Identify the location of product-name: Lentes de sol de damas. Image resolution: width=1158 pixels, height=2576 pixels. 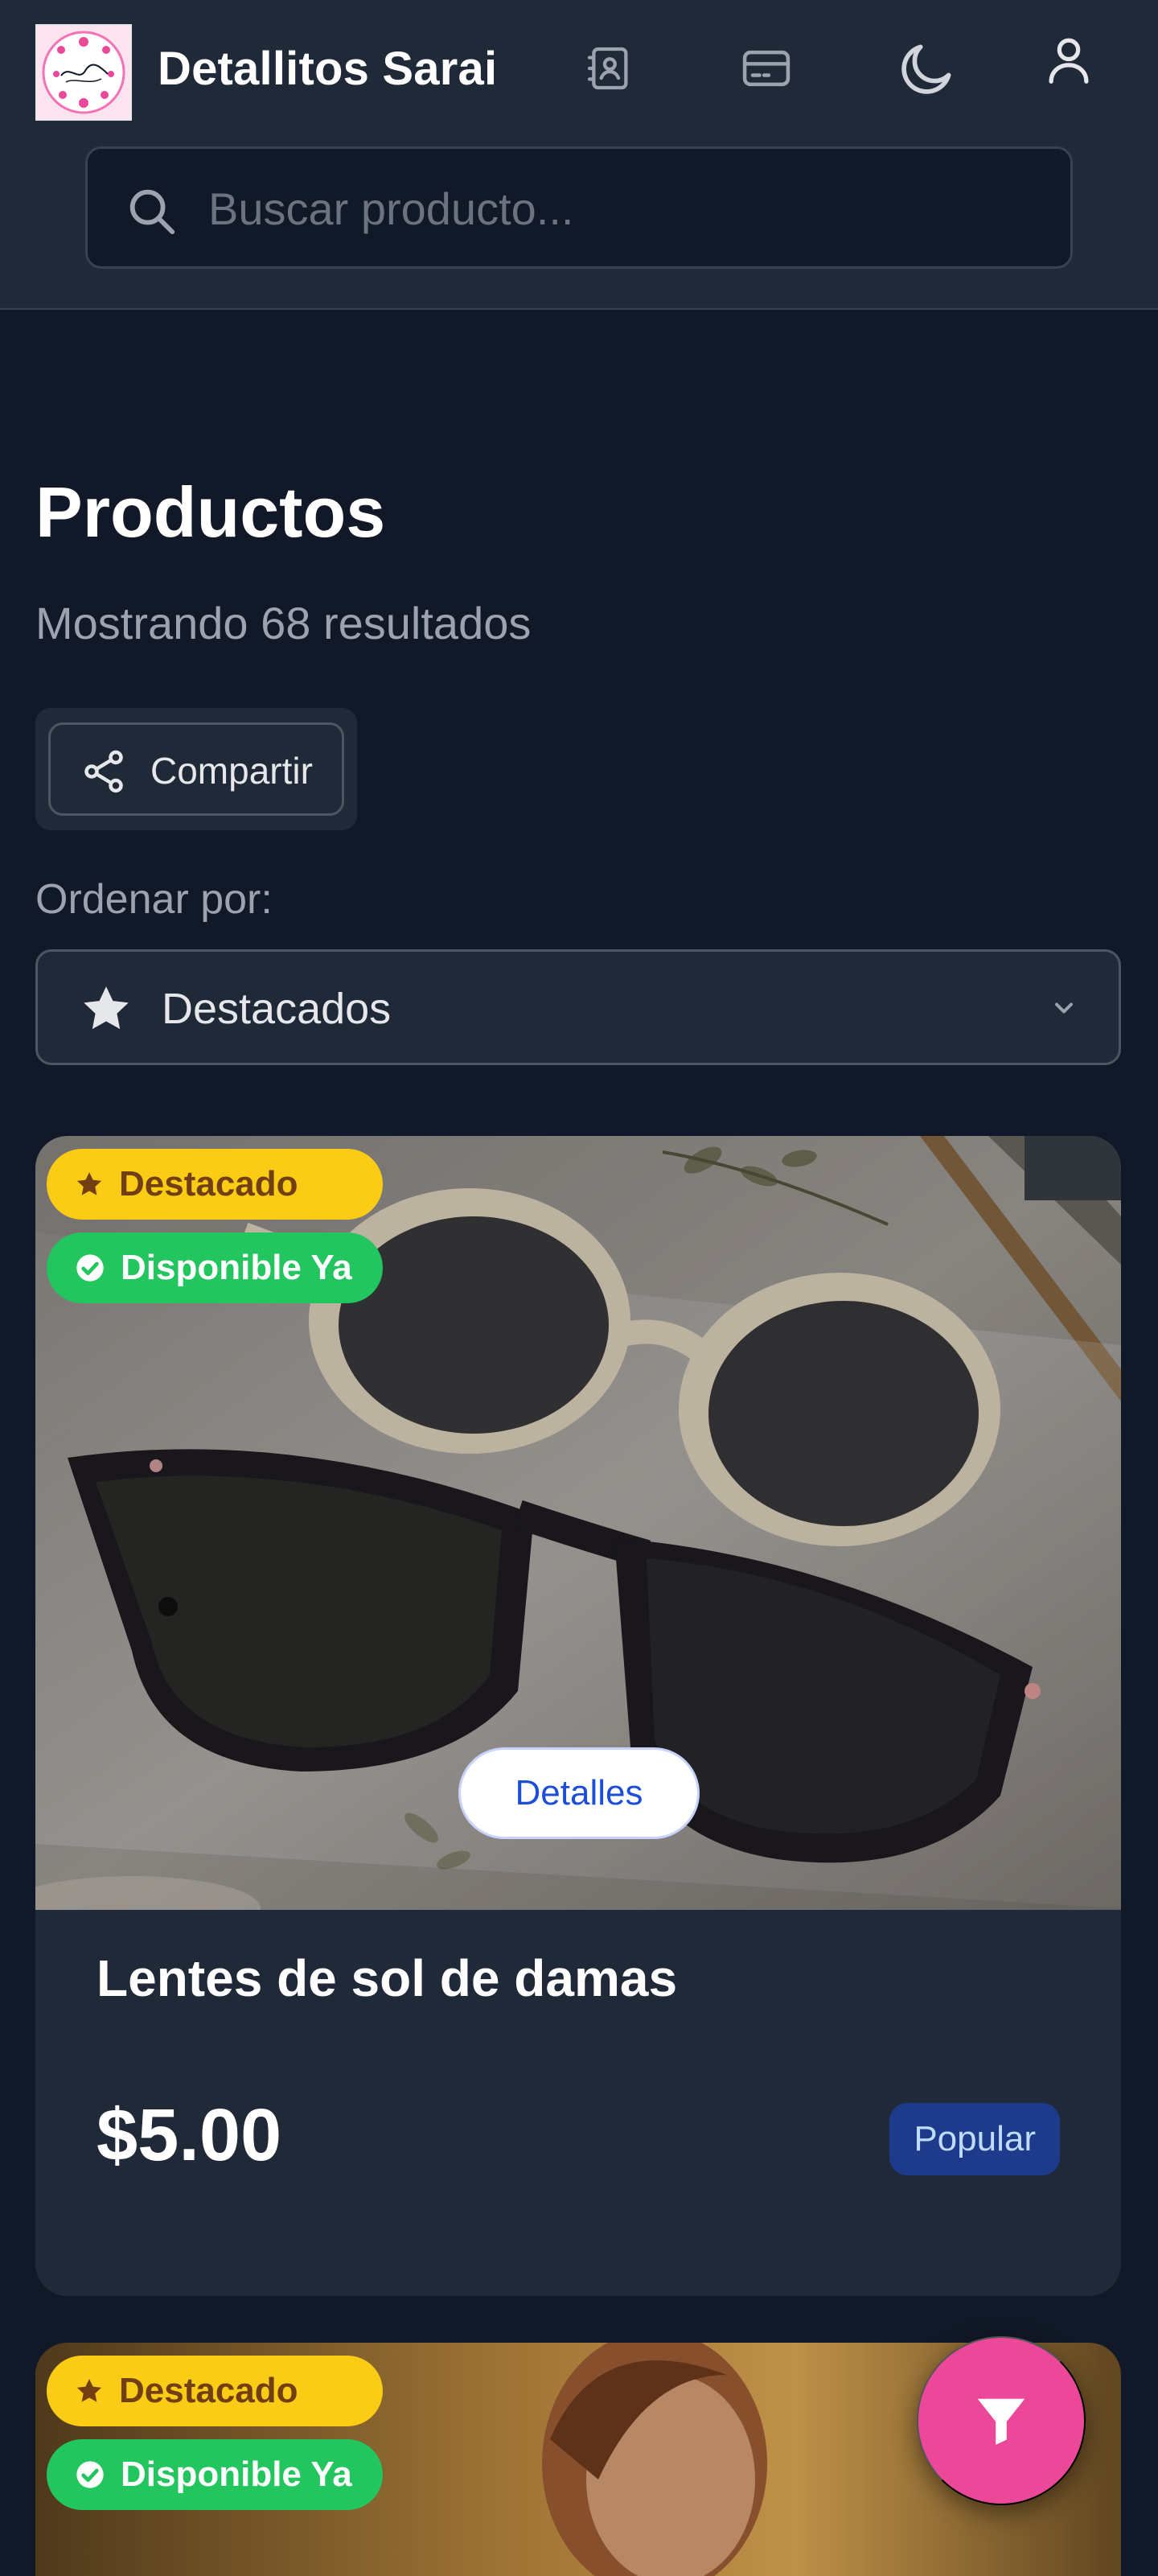
(386, 1978).